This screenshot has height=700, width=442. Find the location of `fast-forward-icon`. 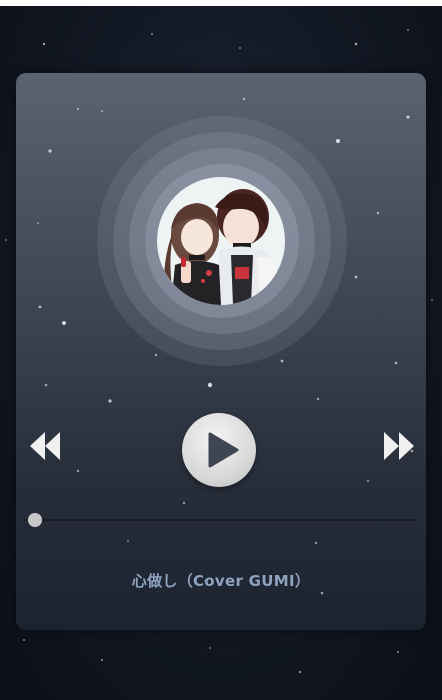

fast-forward-icon is located at coordinates (399, 446).